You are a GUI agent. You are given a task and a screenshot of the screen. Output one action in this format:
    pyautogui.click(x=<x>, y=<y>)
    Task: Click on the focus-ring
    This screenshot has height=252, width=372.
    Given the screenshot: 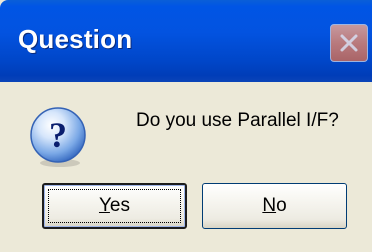 What is the action you would take?
    pyautogui.click(x=114, y=206)
    